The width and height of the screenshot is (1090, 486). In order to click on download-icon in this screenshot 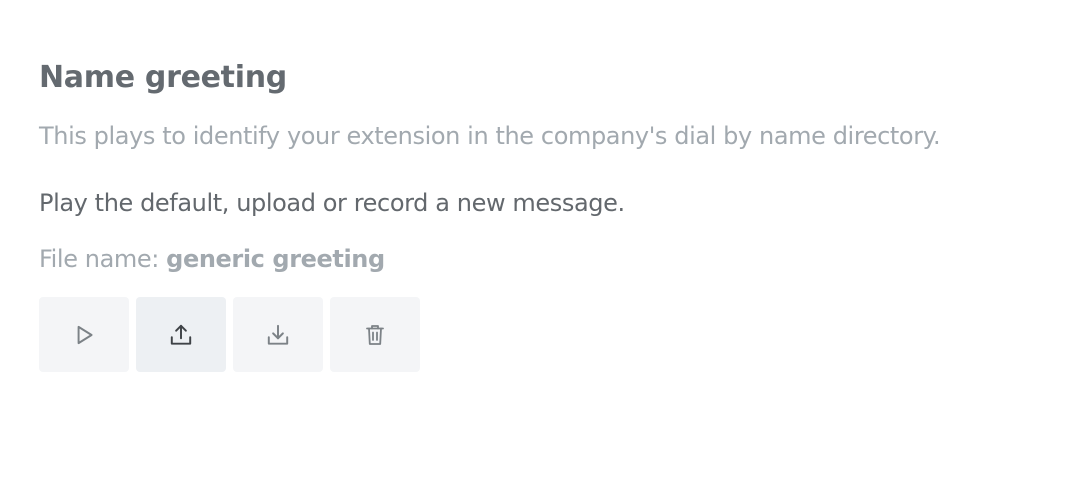, I will do `click(278, 335)`.